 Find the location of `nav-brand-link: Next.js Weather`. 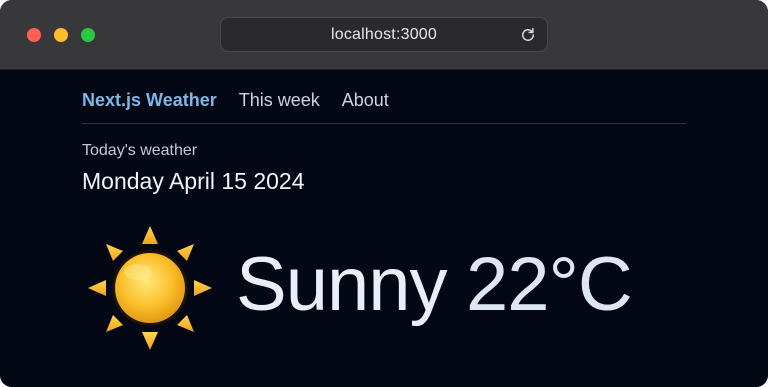

nav-brand-link: Next.js Weather is located at coordinates (149, 100).